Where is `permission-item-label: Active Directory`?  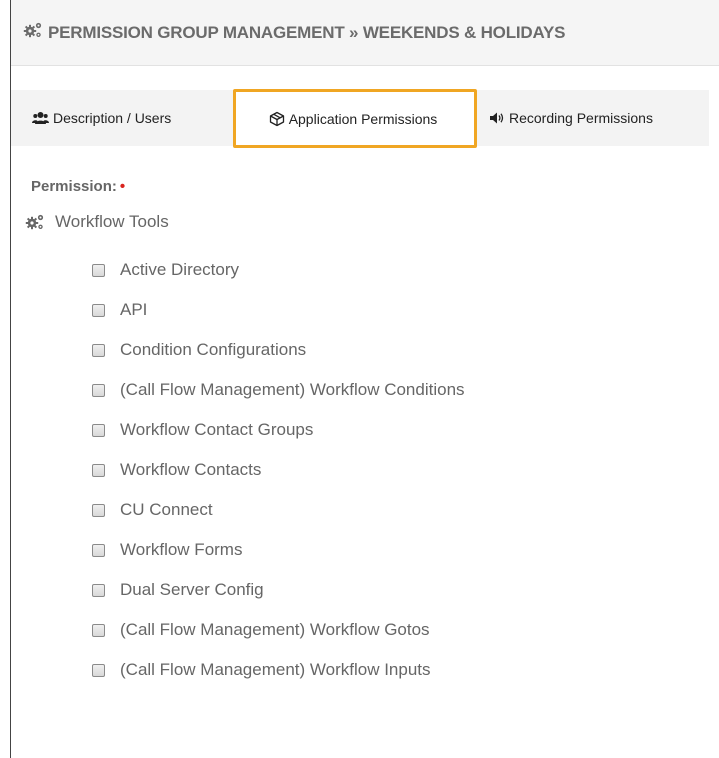
permission-item-label: Active Directory is located at coordinates (179, 270).